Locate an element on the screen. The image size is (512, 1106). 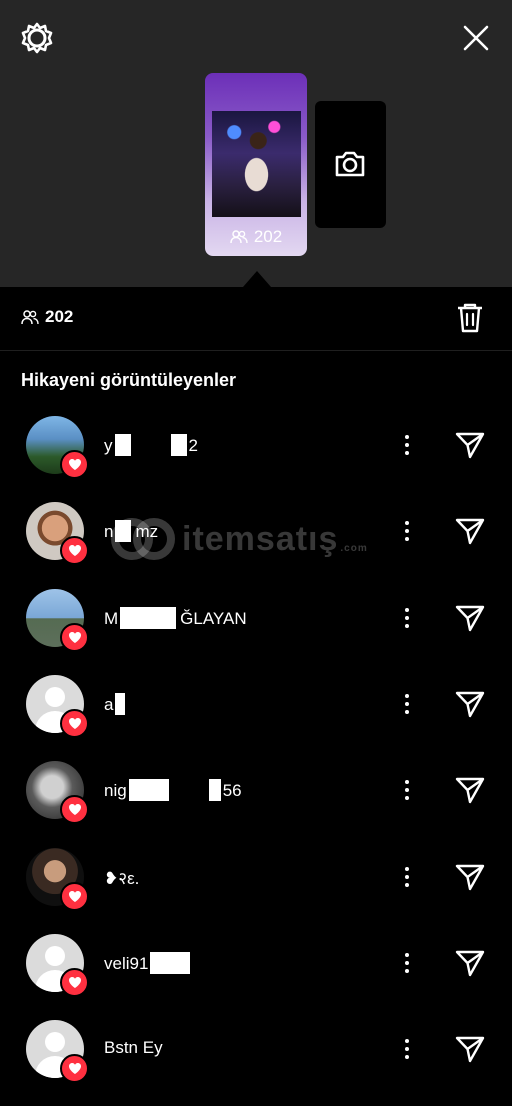
viewer-username: y2 is located at coordinates (151, 445).